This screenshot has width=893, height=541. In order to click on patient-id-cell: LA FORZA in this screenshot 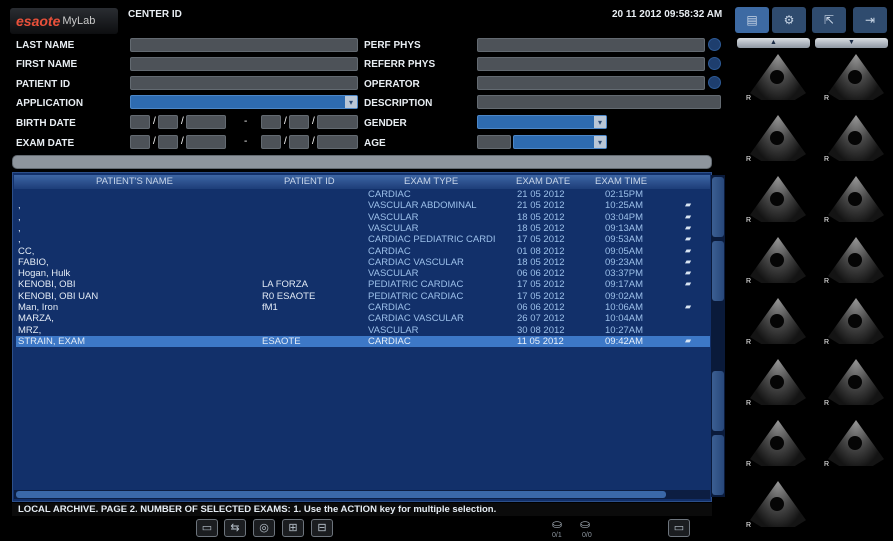, I will do `click(285, 285)`.